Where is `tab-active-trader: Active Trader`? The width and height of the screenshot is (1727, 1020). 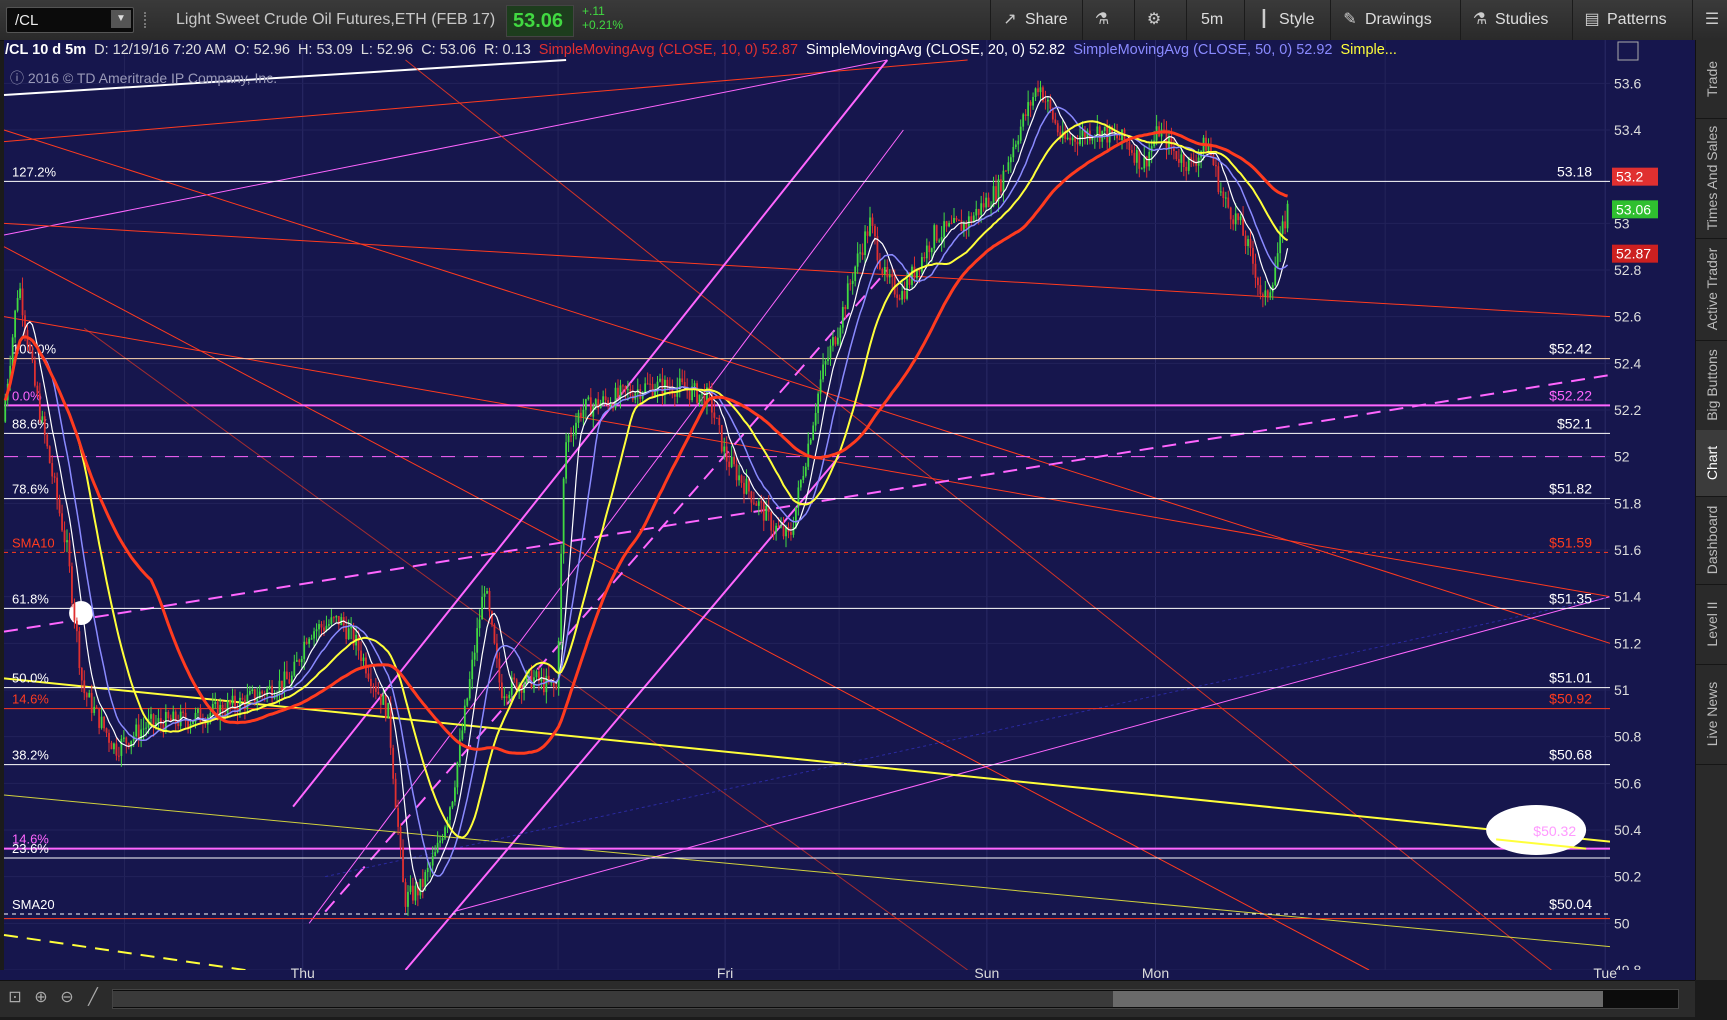
tab-active-trader: Active Trader is located at coordinates (1711, 289).